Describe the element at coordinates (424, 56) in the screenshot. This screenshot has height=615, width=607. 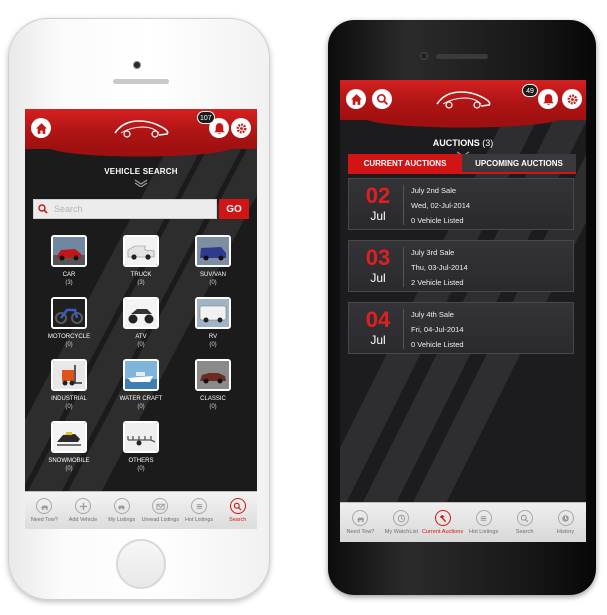
I see `front-camera` at that location.